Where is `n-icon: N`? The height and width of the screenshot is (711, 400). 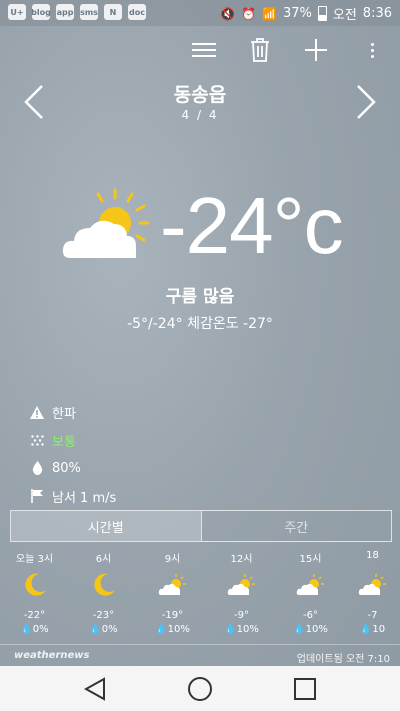 n-icon: N is located at coordinates (113, 12).